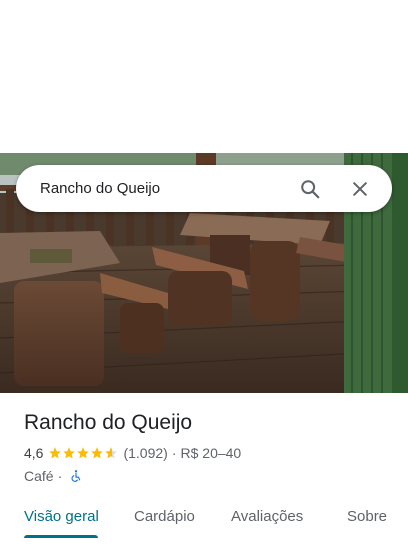  Describe the element at coordinates (76, 476) in the screenshot. I see `wheelchair-icon` at that location.